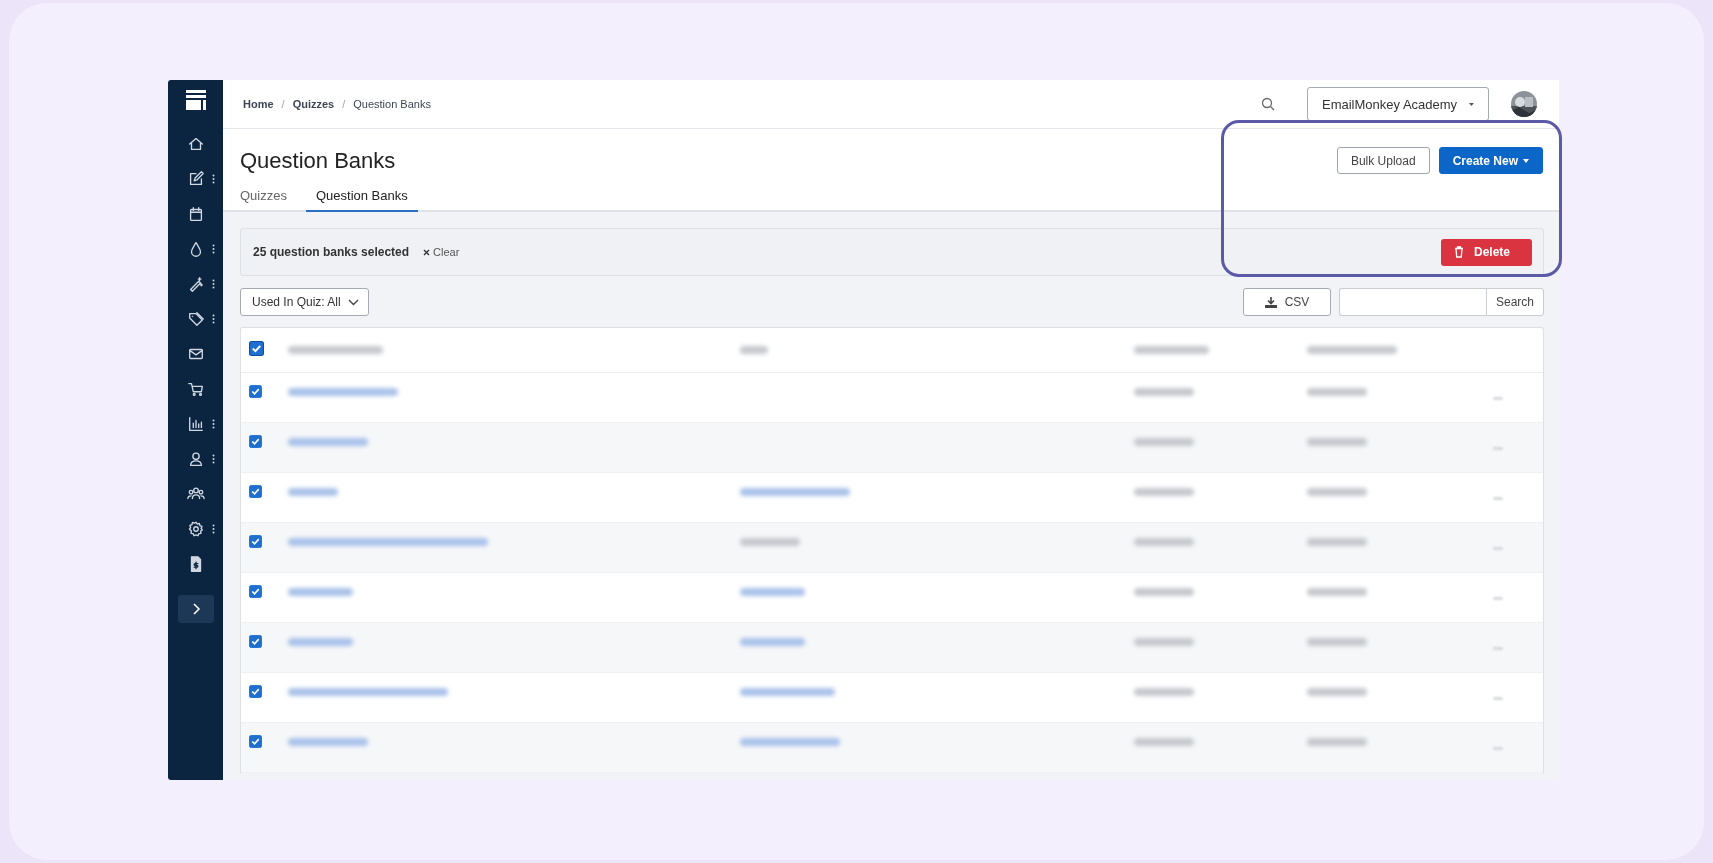  I want to click on delete-button: Delete, so click(1486, 252).